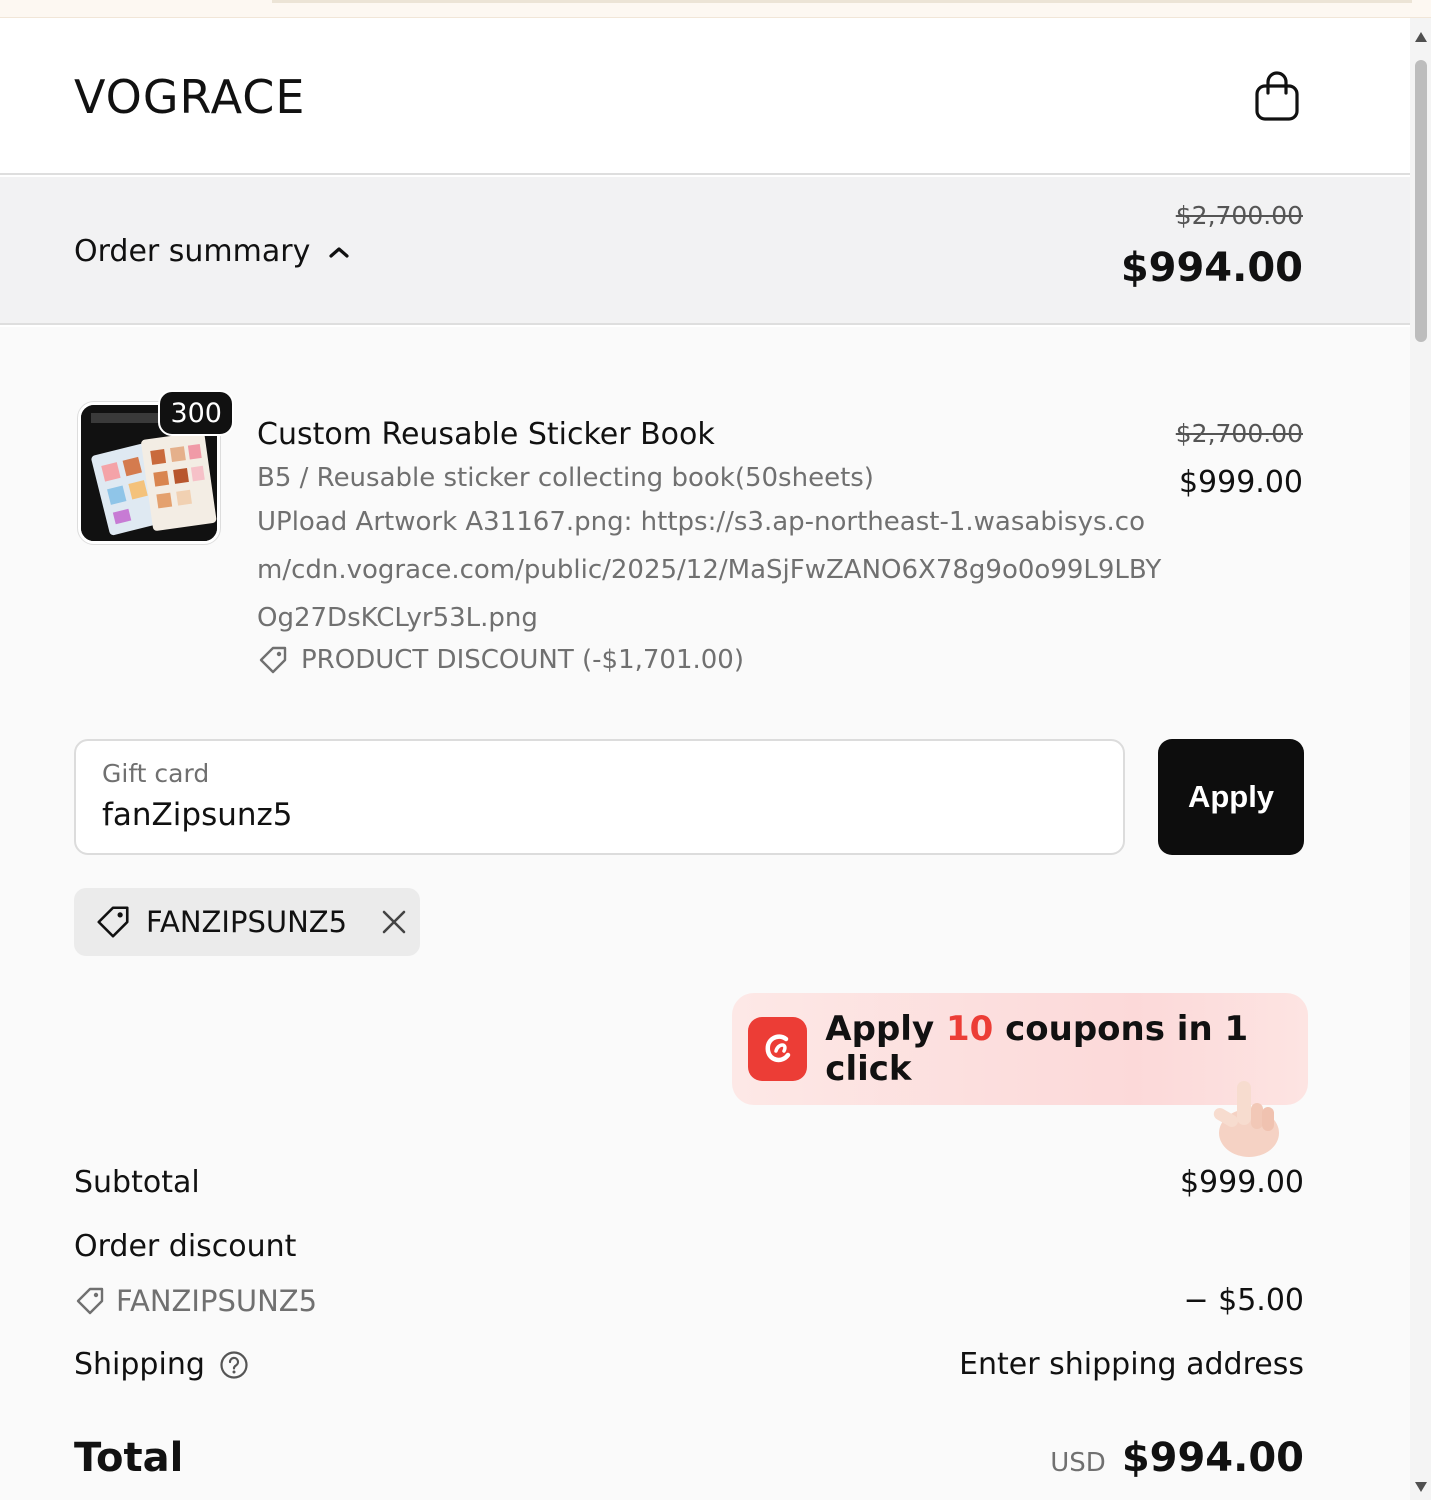 The width and height of the screenshot is (1431, 1500). I want to click on scroll-down-arrow, so click(1421, 1487).